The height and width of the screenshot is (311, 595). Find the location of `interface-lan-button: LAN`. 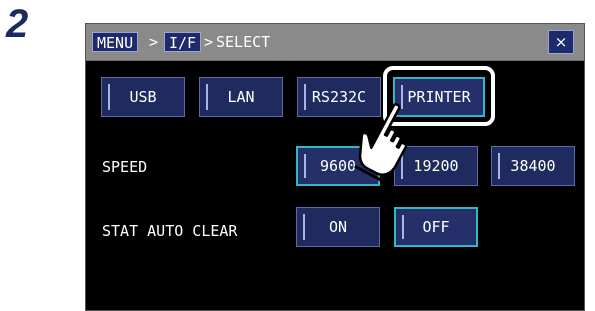

interface-lan-button: LAN is located at coordinates (241, 97).